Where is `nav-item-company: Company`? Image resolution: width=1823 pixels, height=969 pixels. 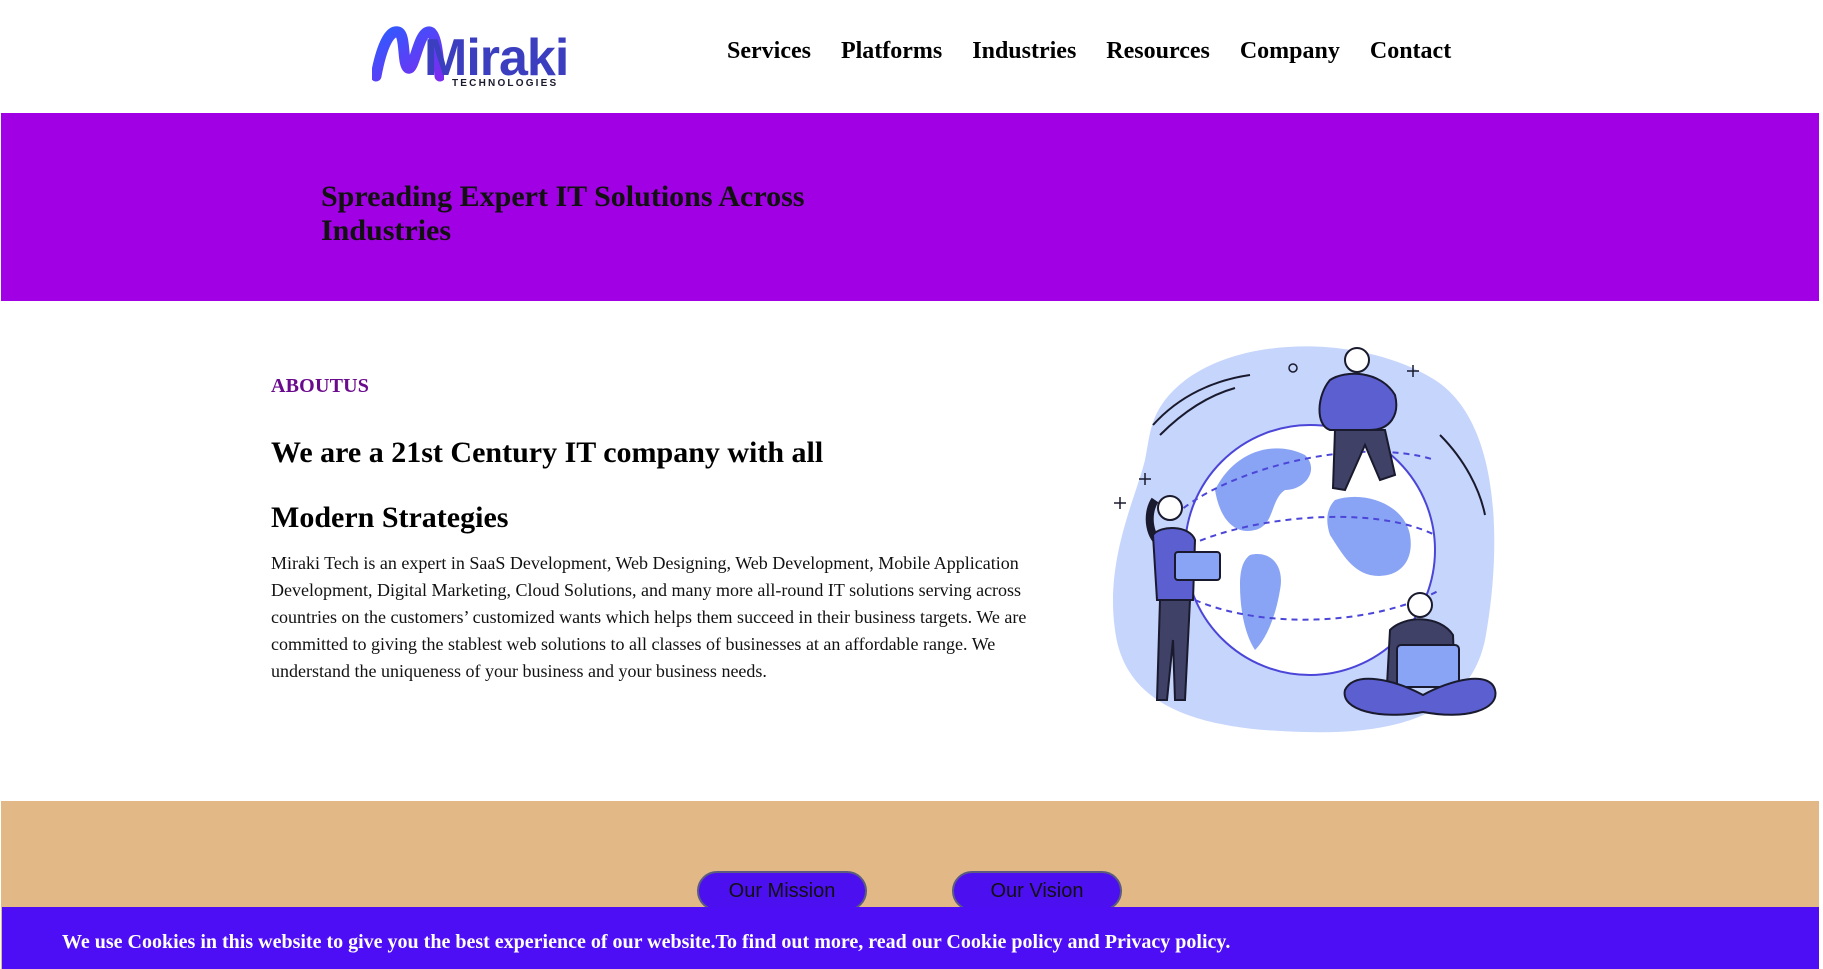 nav-item-company: Company is located at coordinates (1290, 51).